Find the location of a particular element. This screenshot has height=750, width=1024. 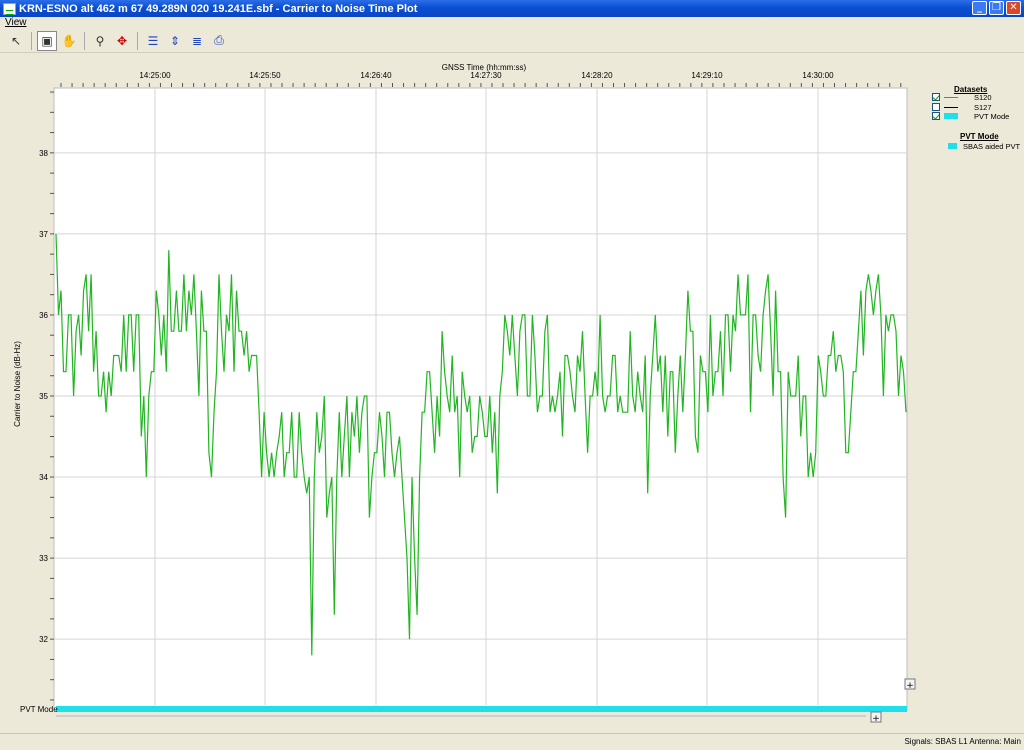

y-tick-label: 35 is located at coordinates (43, 396).